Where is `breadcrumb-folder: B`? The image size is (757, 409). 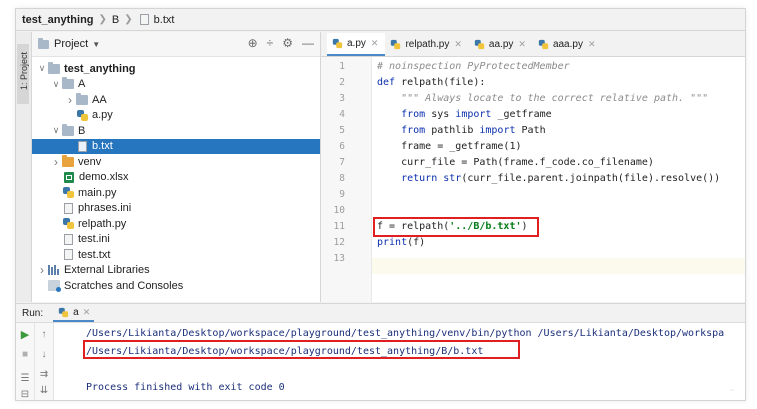
breadcrumb-folder: B is located at coordinates (115, 20).